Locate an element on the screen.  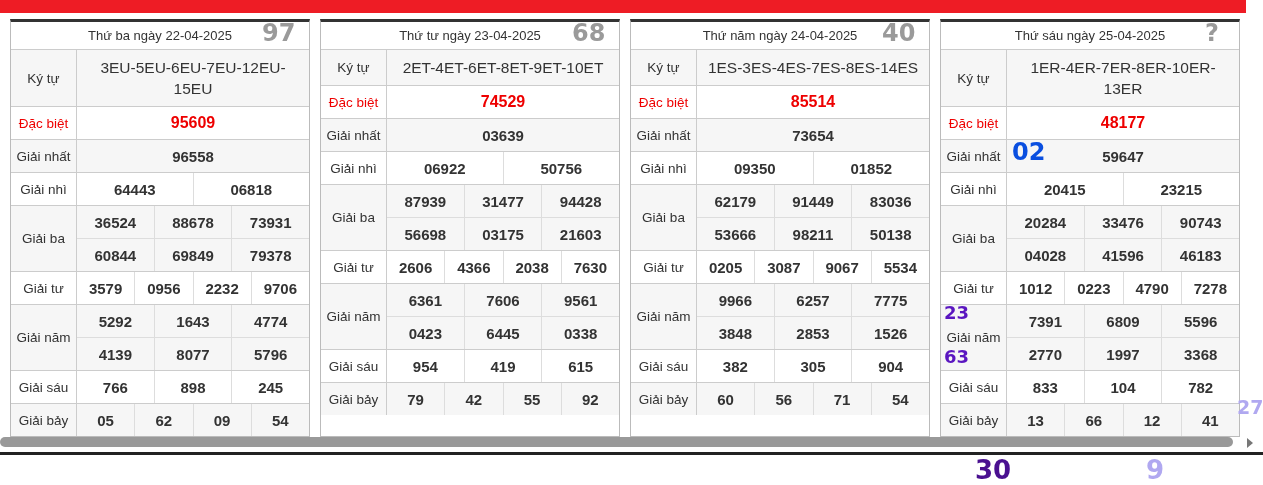
scrollbar-thumb is located at coordinates (616, 442).